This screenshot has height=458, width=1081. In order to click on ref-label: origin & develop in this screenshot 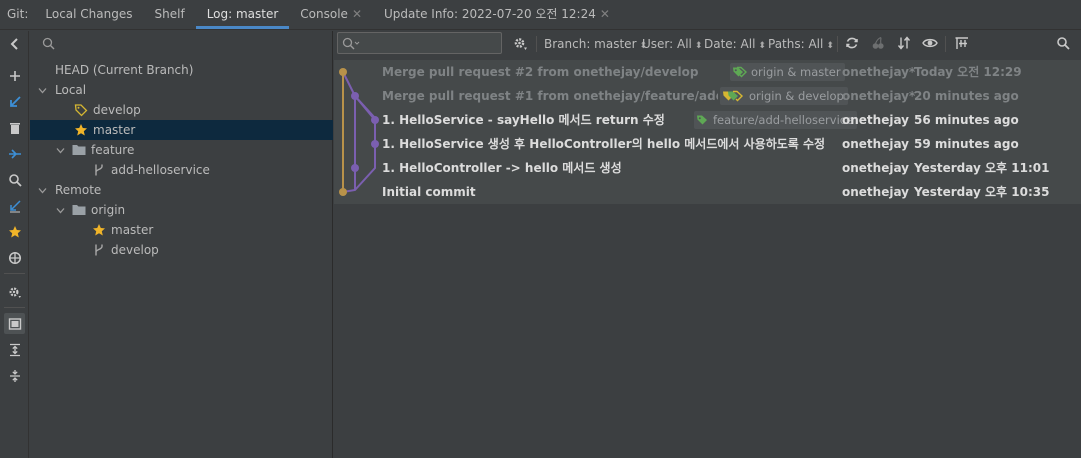, I will do `click(784, 96)`.